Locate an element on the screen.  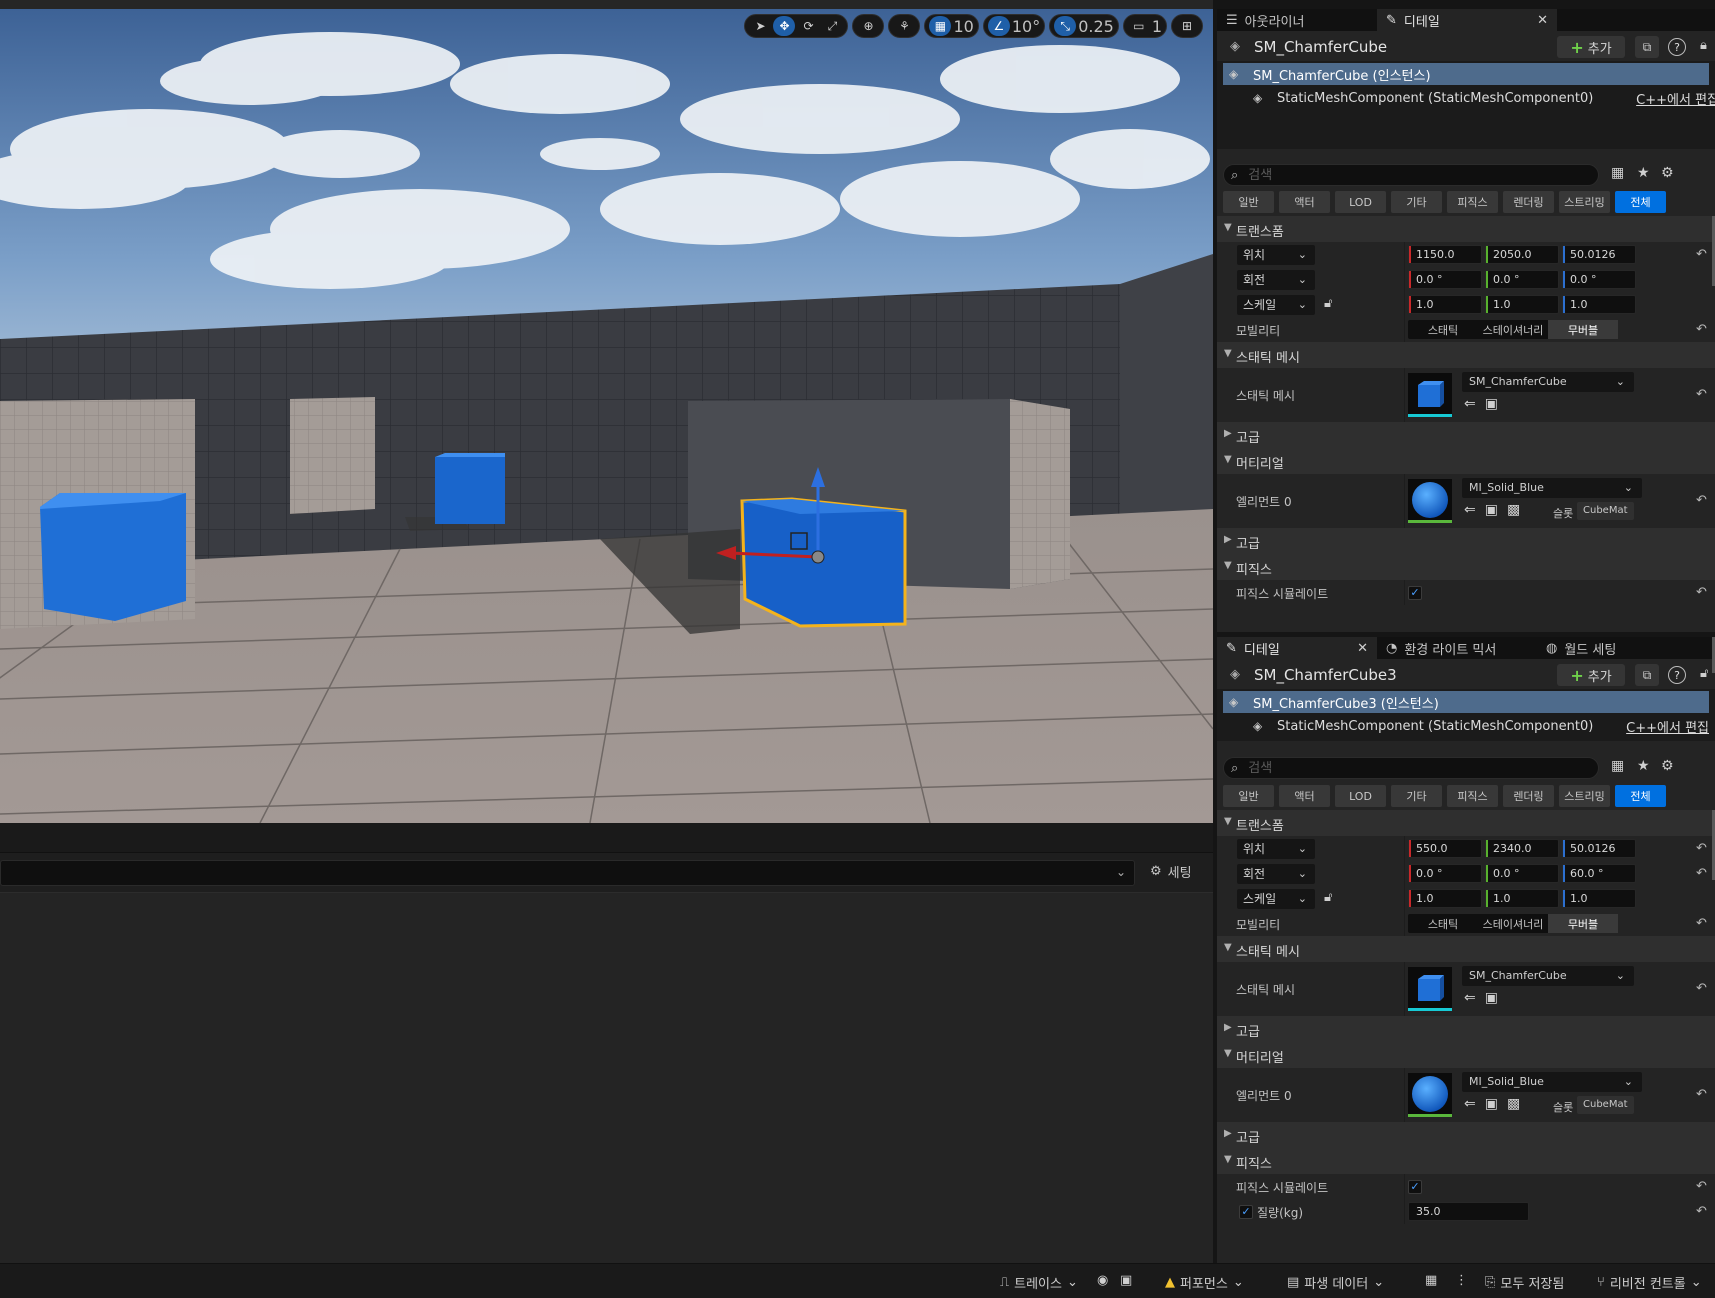
material-picker: MI_Solid_Blue ⌄ is located at coordinates (1552, 1082).